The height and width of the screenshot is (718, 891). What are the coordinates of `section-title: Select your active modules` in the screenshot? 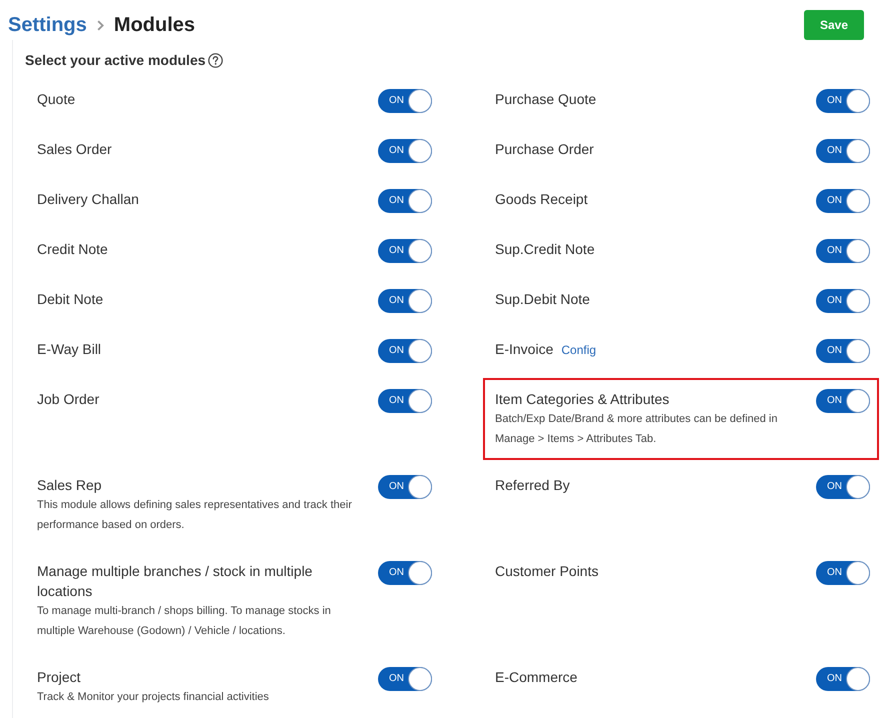 It's located at (115, 60).